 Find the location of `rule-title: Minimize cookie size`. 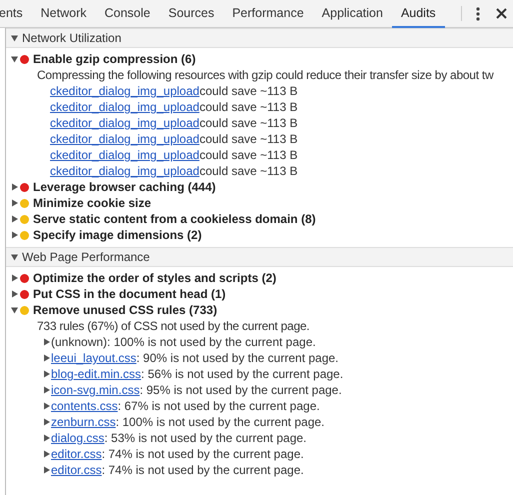

rule-title: Minimize cookie size is located at coordinates (92, 203).